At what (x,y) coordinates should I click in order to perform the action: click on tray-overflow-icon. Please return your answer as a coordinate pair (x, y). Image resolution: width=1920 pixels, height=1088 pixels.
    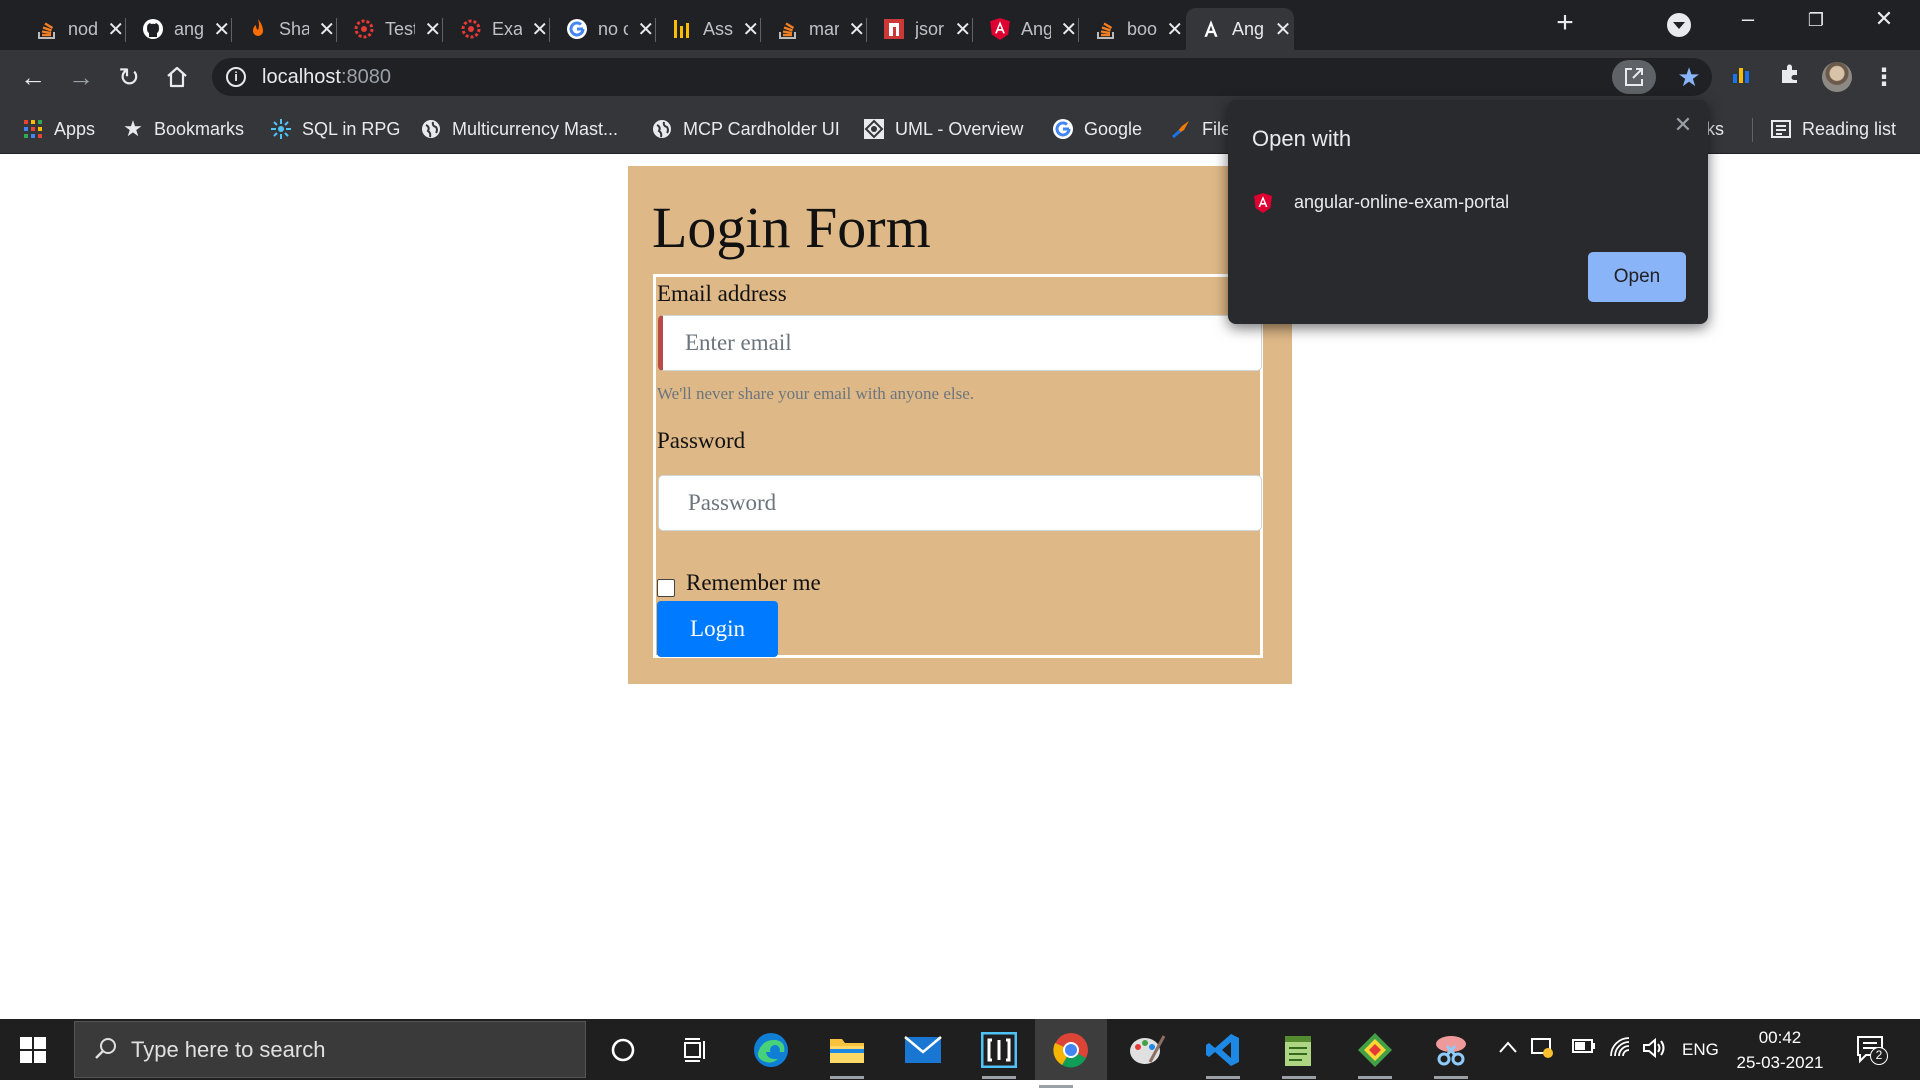
    Looking at the image, I should click on (1508, 1048).